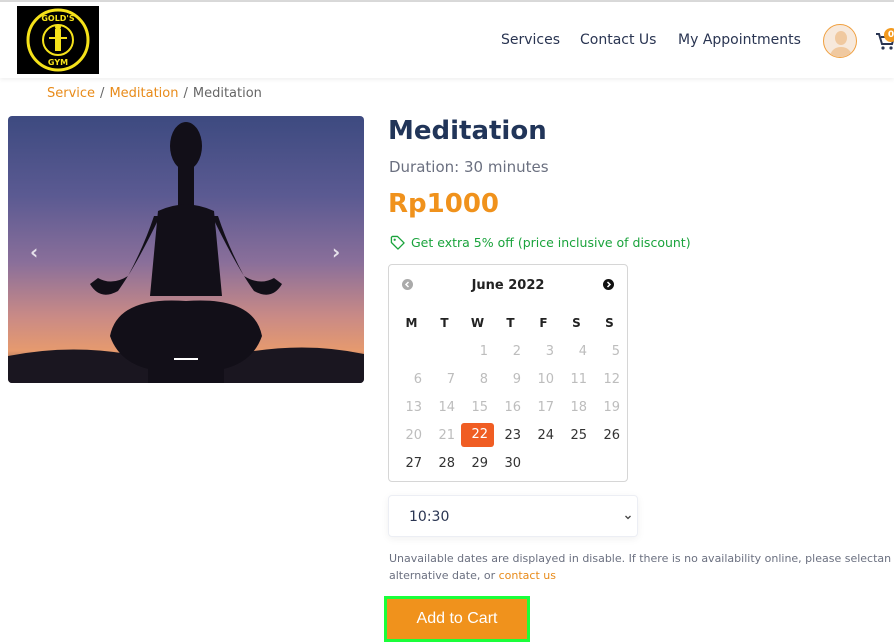 Image resolution: width=894 pixels, height=642 pixels. I want to click on calendar-day-selected: 22, so click(477, 435).